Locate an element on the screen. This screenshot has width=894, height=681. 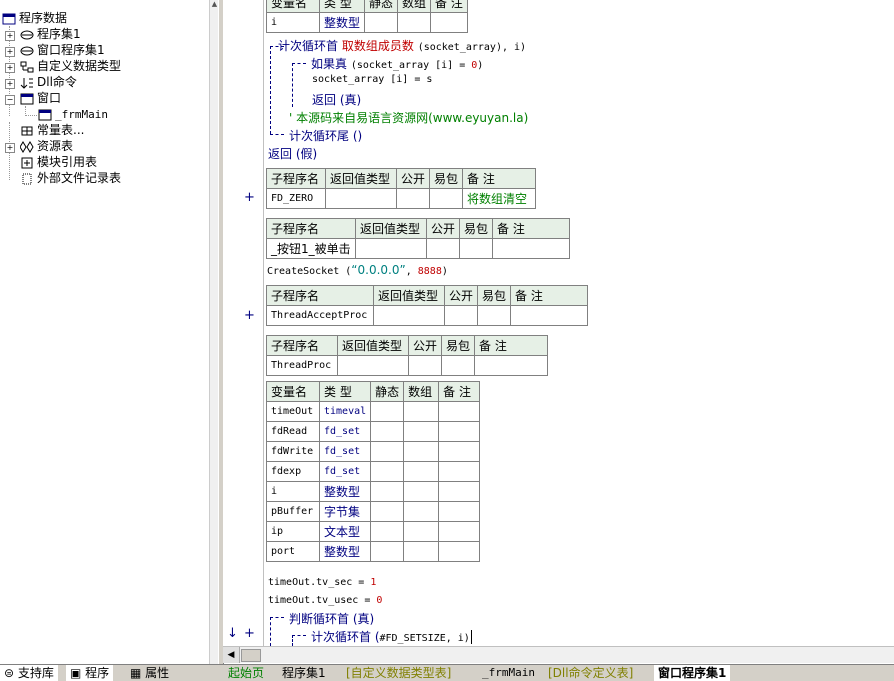
code-line: timeOut.tv_sec = 1 is located at coordinates (322, 581).